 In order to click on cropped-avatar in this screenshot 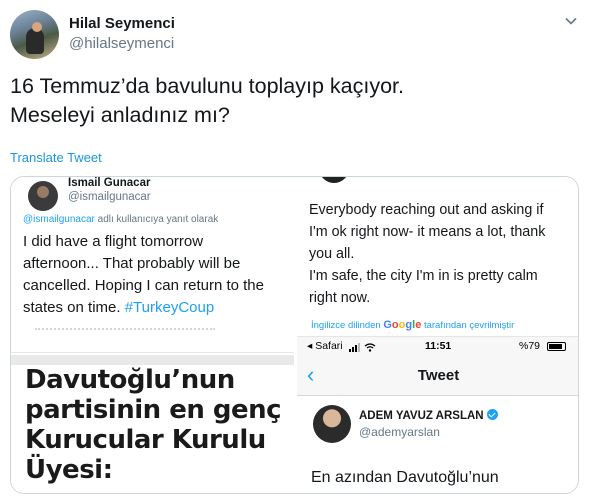, I will do `click(334, 180)`.